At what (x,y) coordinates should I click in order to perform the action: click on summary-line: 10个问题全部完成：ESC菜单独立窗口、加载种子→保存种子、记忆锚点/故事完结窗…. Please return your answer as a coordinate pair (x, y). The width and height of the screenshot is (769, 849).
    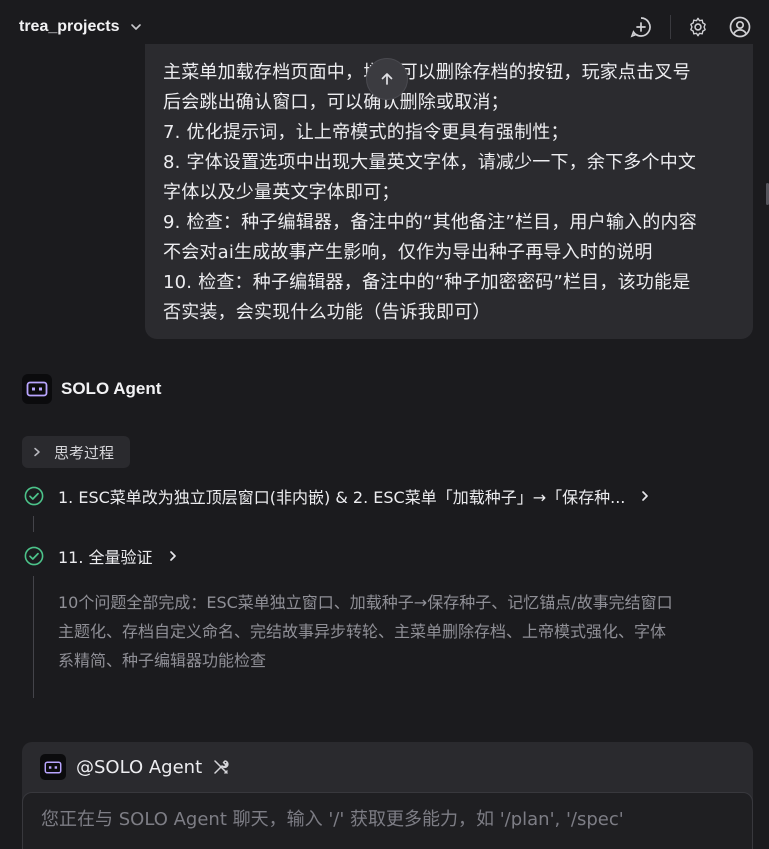
    Looking at the image, I should click on (365, 602).